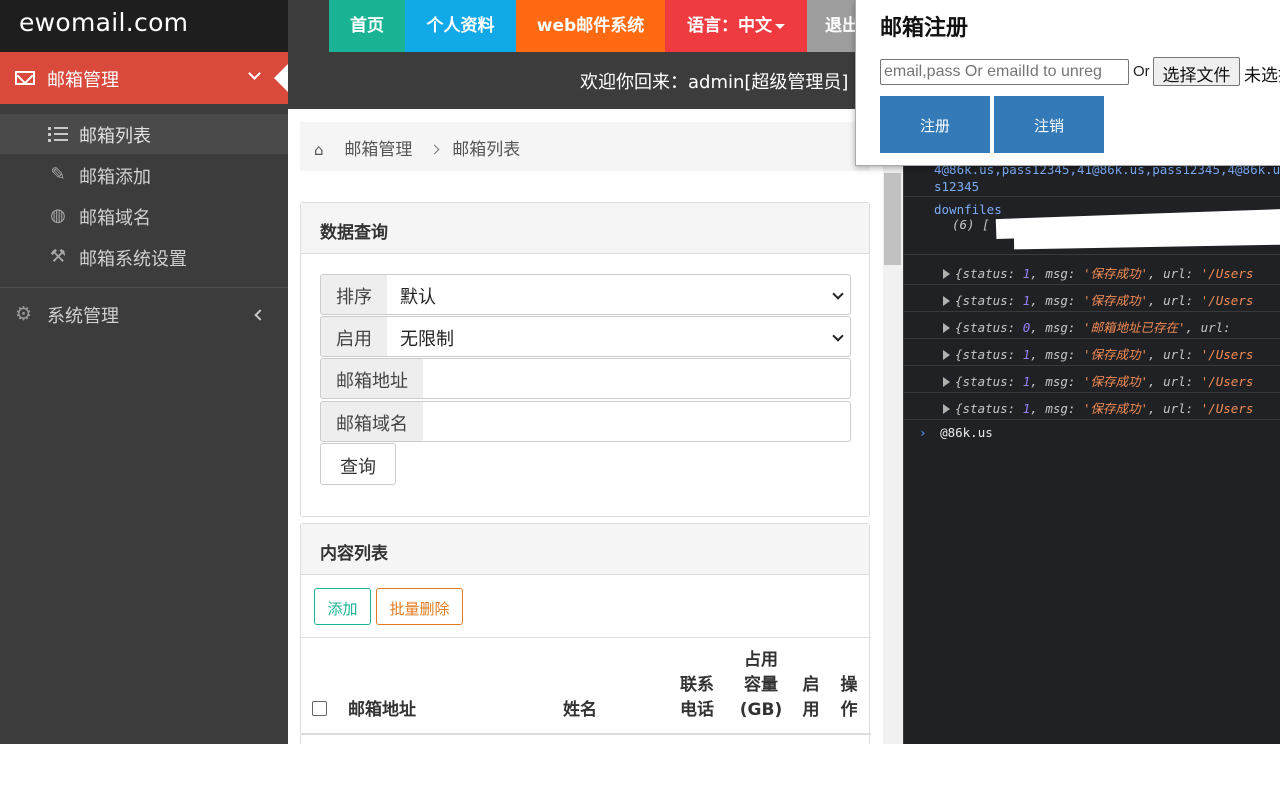 The height and width of the screenshot is (800, 1280). I want to click on or-text: Or, so click(1141, 71).